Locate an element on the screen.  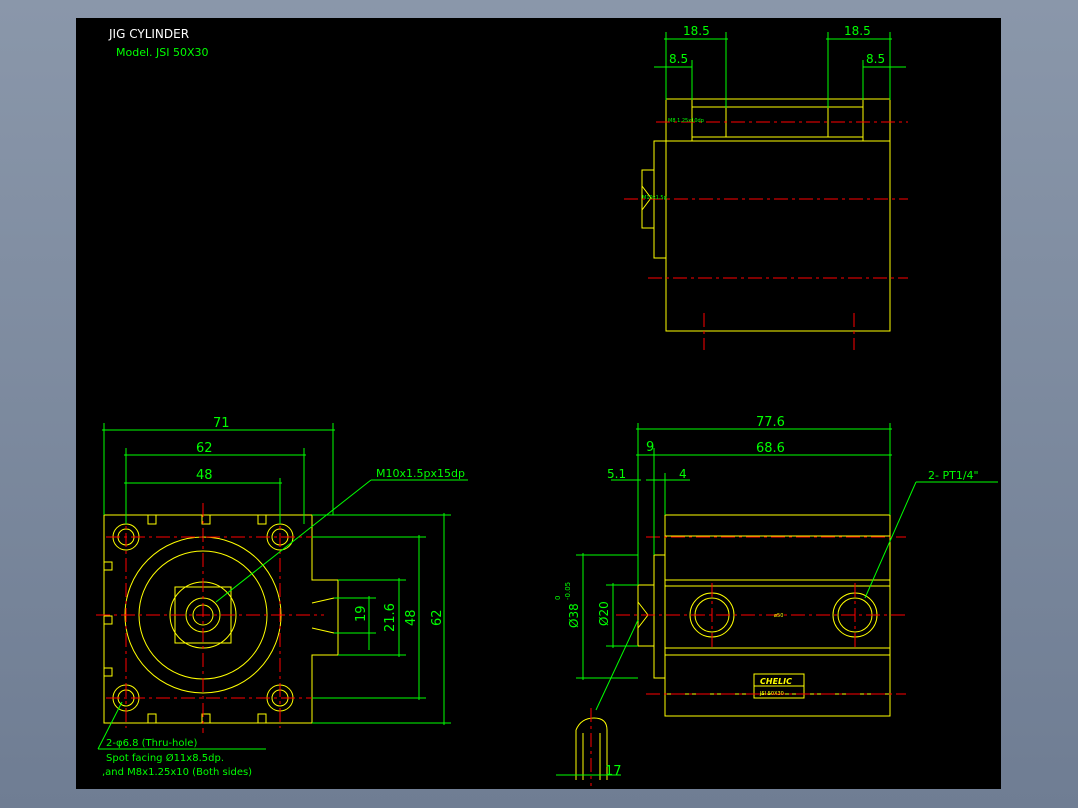
top-thread-note: M8 1.25x10dp is located at coordinates (686, 121).